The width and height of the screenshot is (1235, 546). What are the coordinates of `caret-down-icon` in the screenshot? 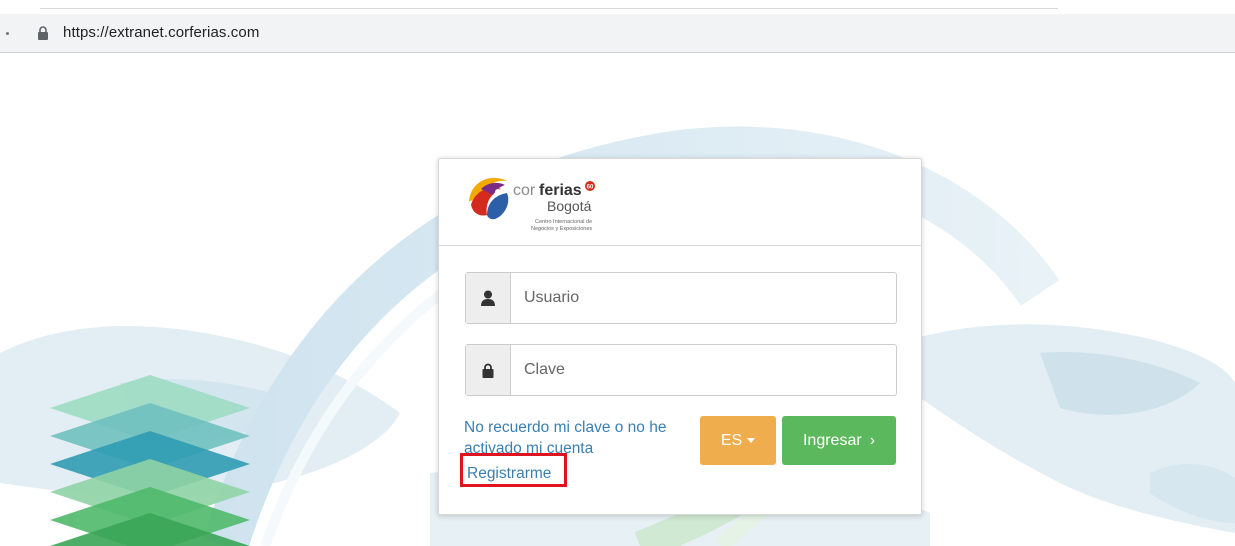 It's located at (751, 440).